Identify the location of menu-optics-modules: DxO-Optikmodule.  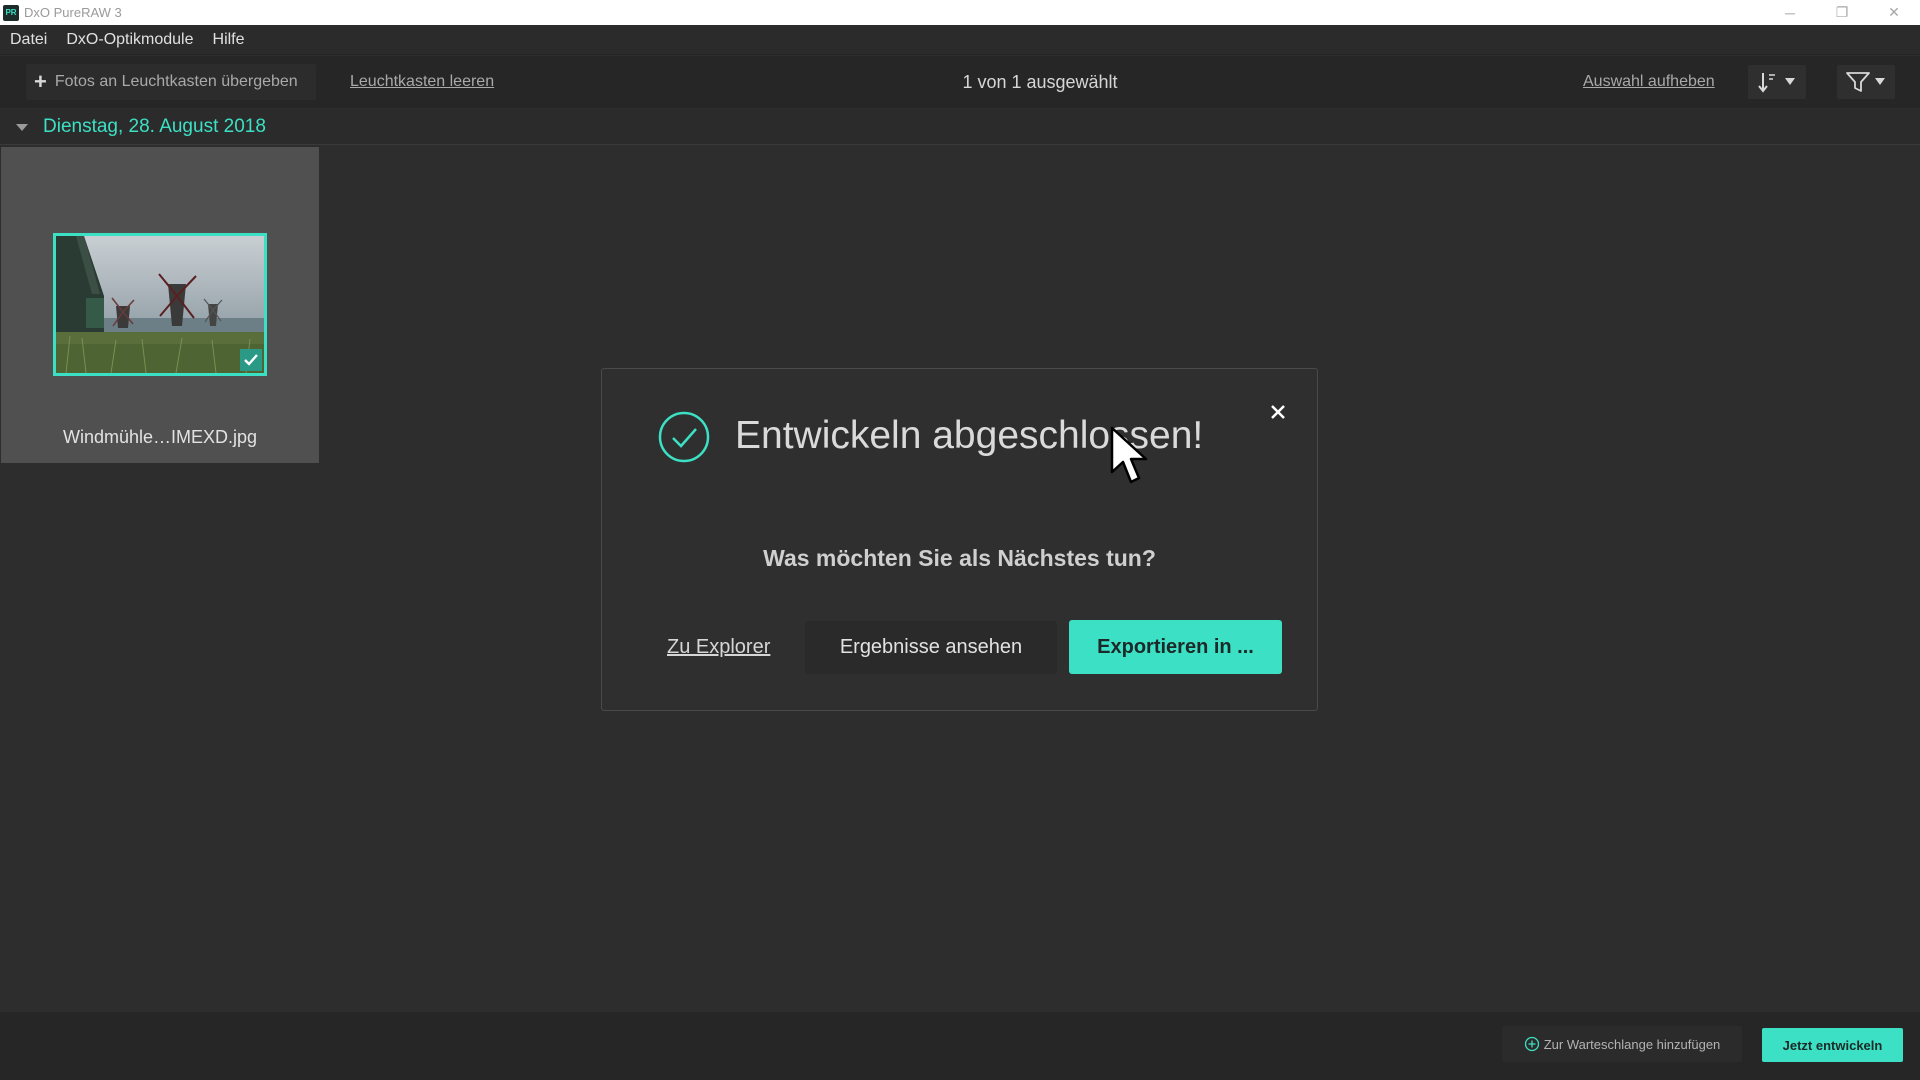
(129, 40).